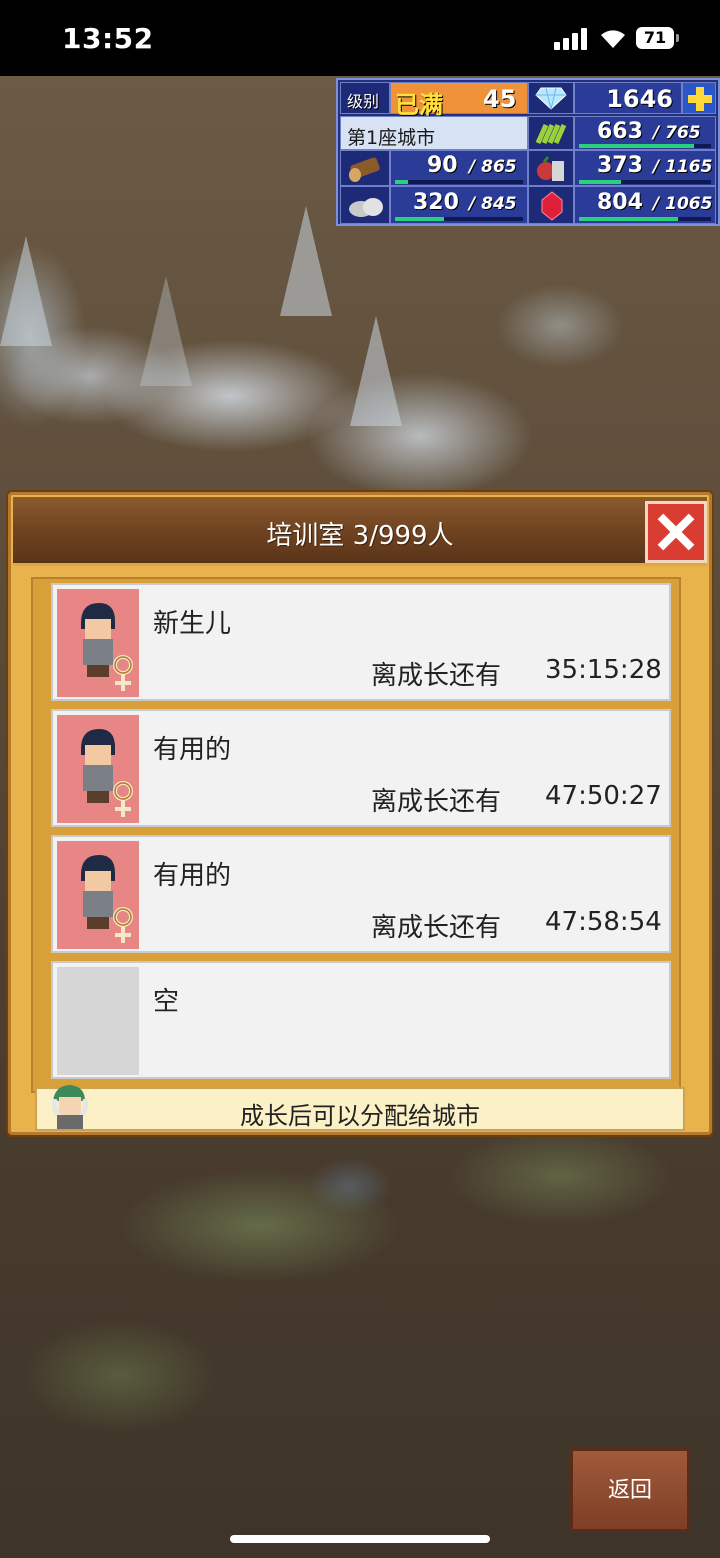 This screenshot has width=720, height=1558. What do you see at coordinates (366, 207) in the screenshot?
I see `stone-icon` at bounding box center [366, 207].